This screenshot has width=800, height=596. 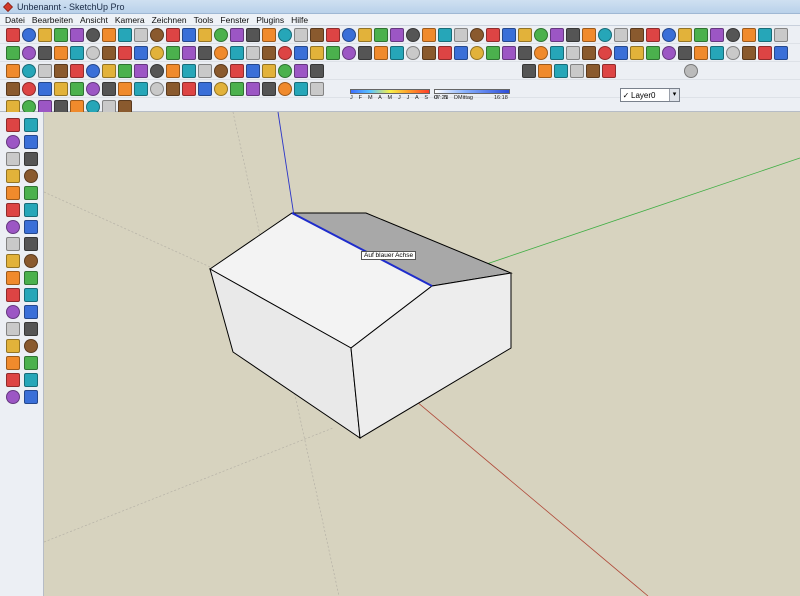 I want to click on text-icon, so click(x=93, y=53).